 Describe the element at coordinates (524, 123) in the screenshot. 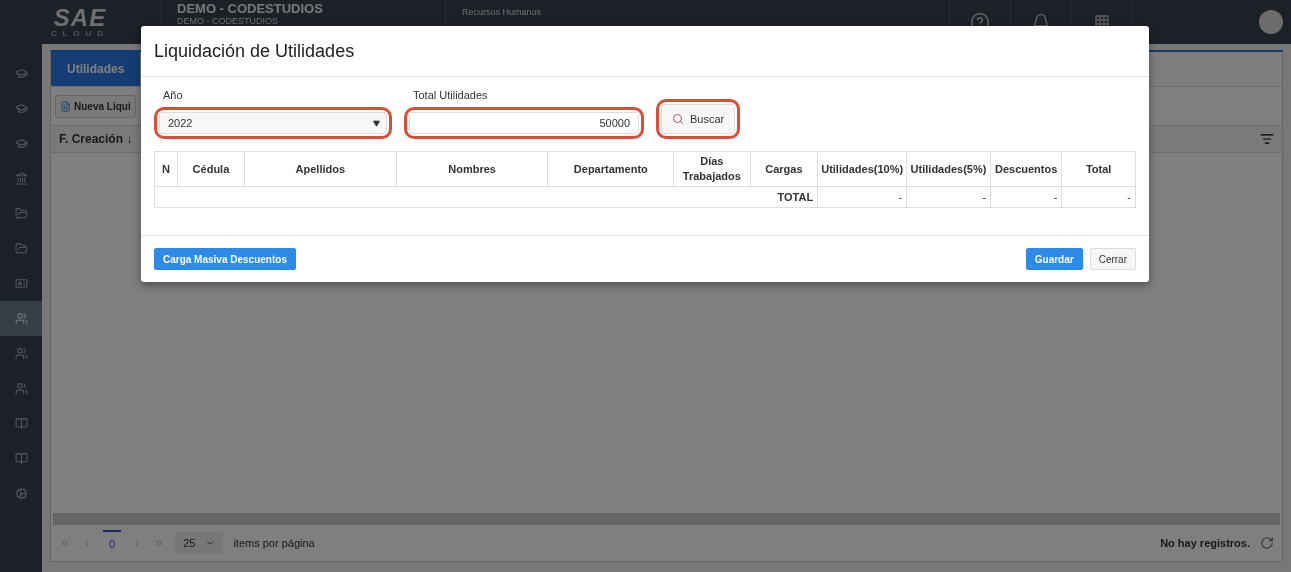

I see `total-input: 50000` at that location.